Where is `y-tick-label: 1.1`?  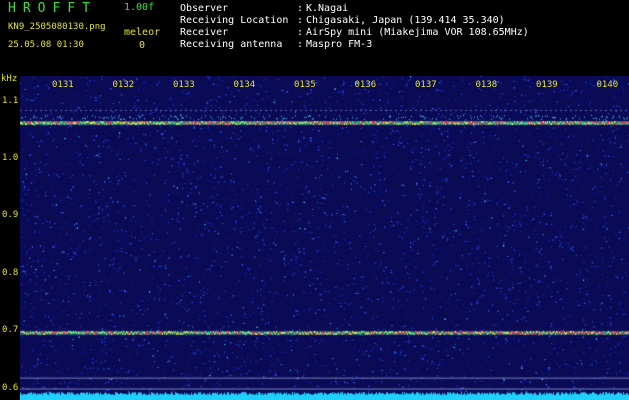 y-tick-label: 1.1 is located at coordinates (10, 100).